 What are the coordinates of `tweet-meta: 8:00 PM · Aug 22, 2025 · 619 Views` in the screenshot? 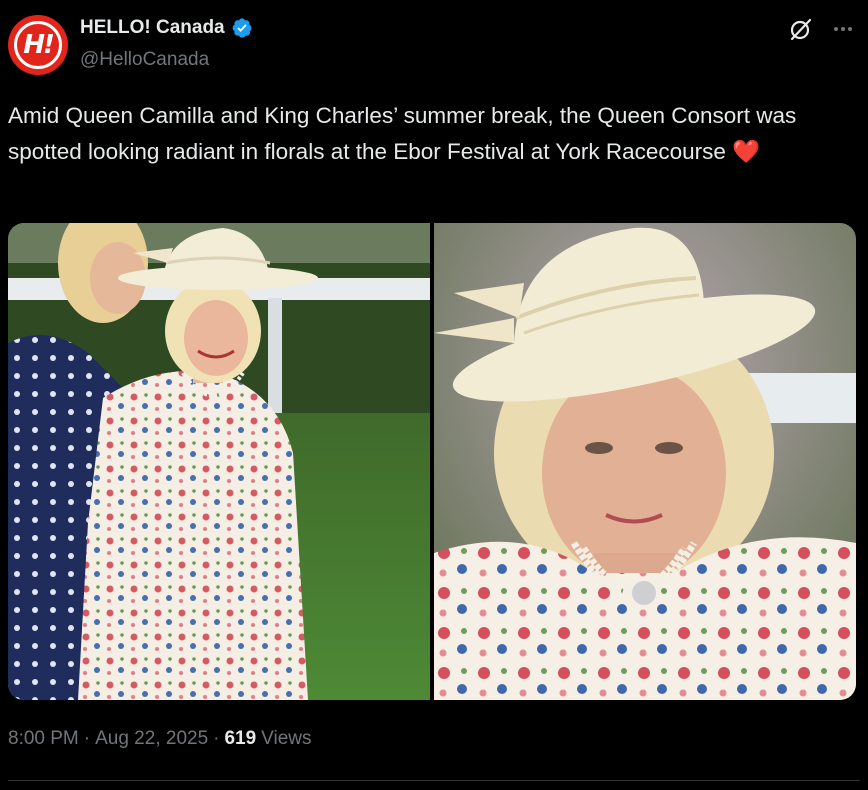 It's located at (160, 739).